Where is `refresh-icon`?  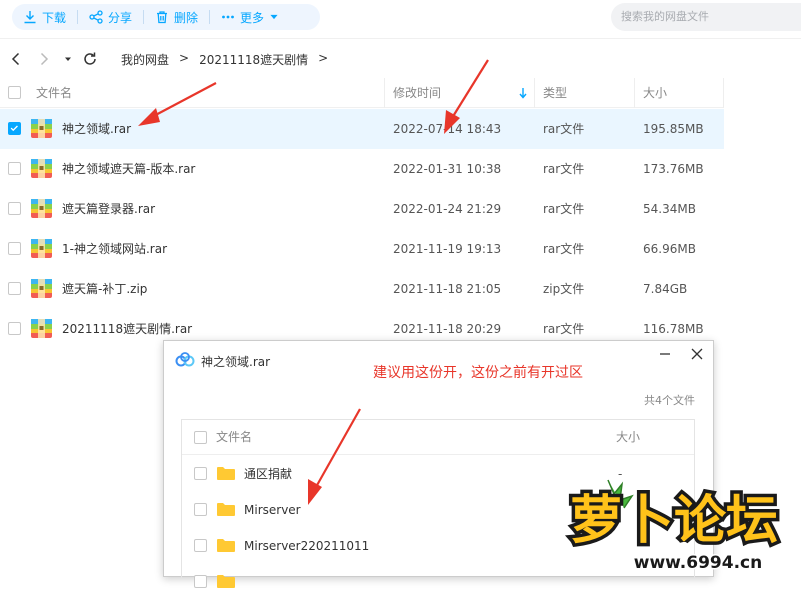 refresh-icon is located at coordinates (90, 59).